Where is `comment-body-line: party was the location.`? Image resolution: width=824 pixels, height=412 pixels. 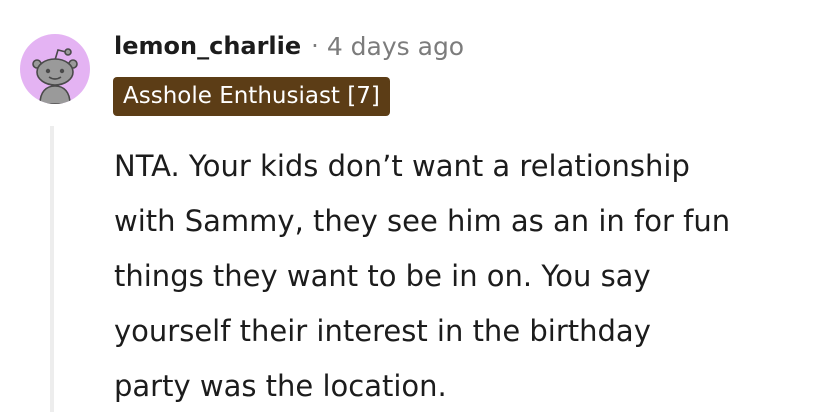
comment-body-line: party was the location. is located at coordinates (280, 386).